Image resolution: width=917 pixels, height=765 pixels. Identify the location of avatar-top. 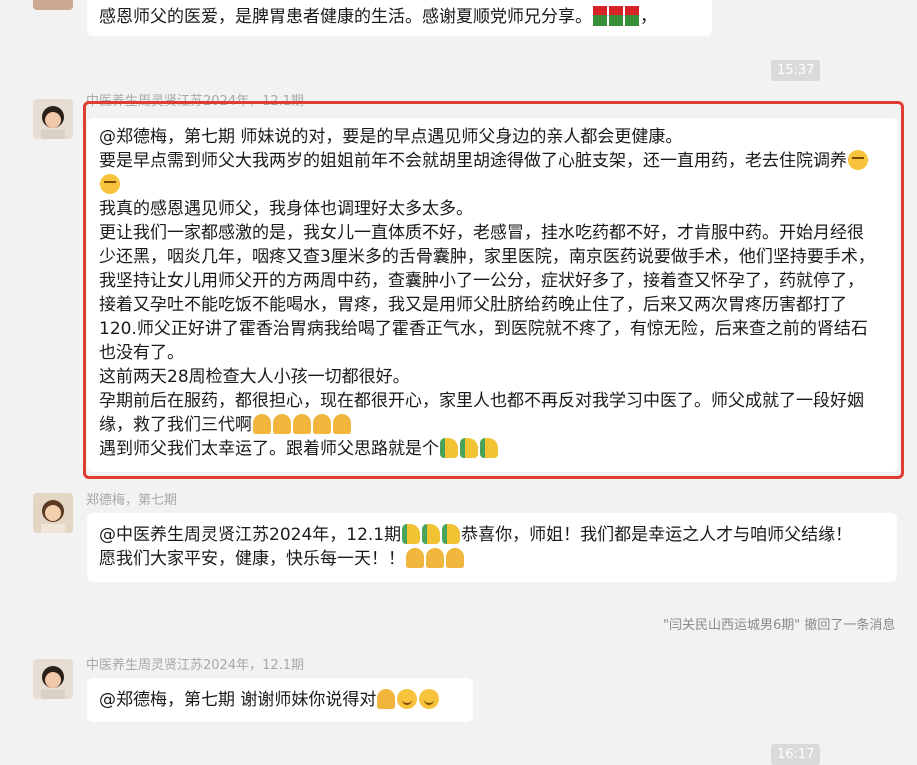
(53, 5).